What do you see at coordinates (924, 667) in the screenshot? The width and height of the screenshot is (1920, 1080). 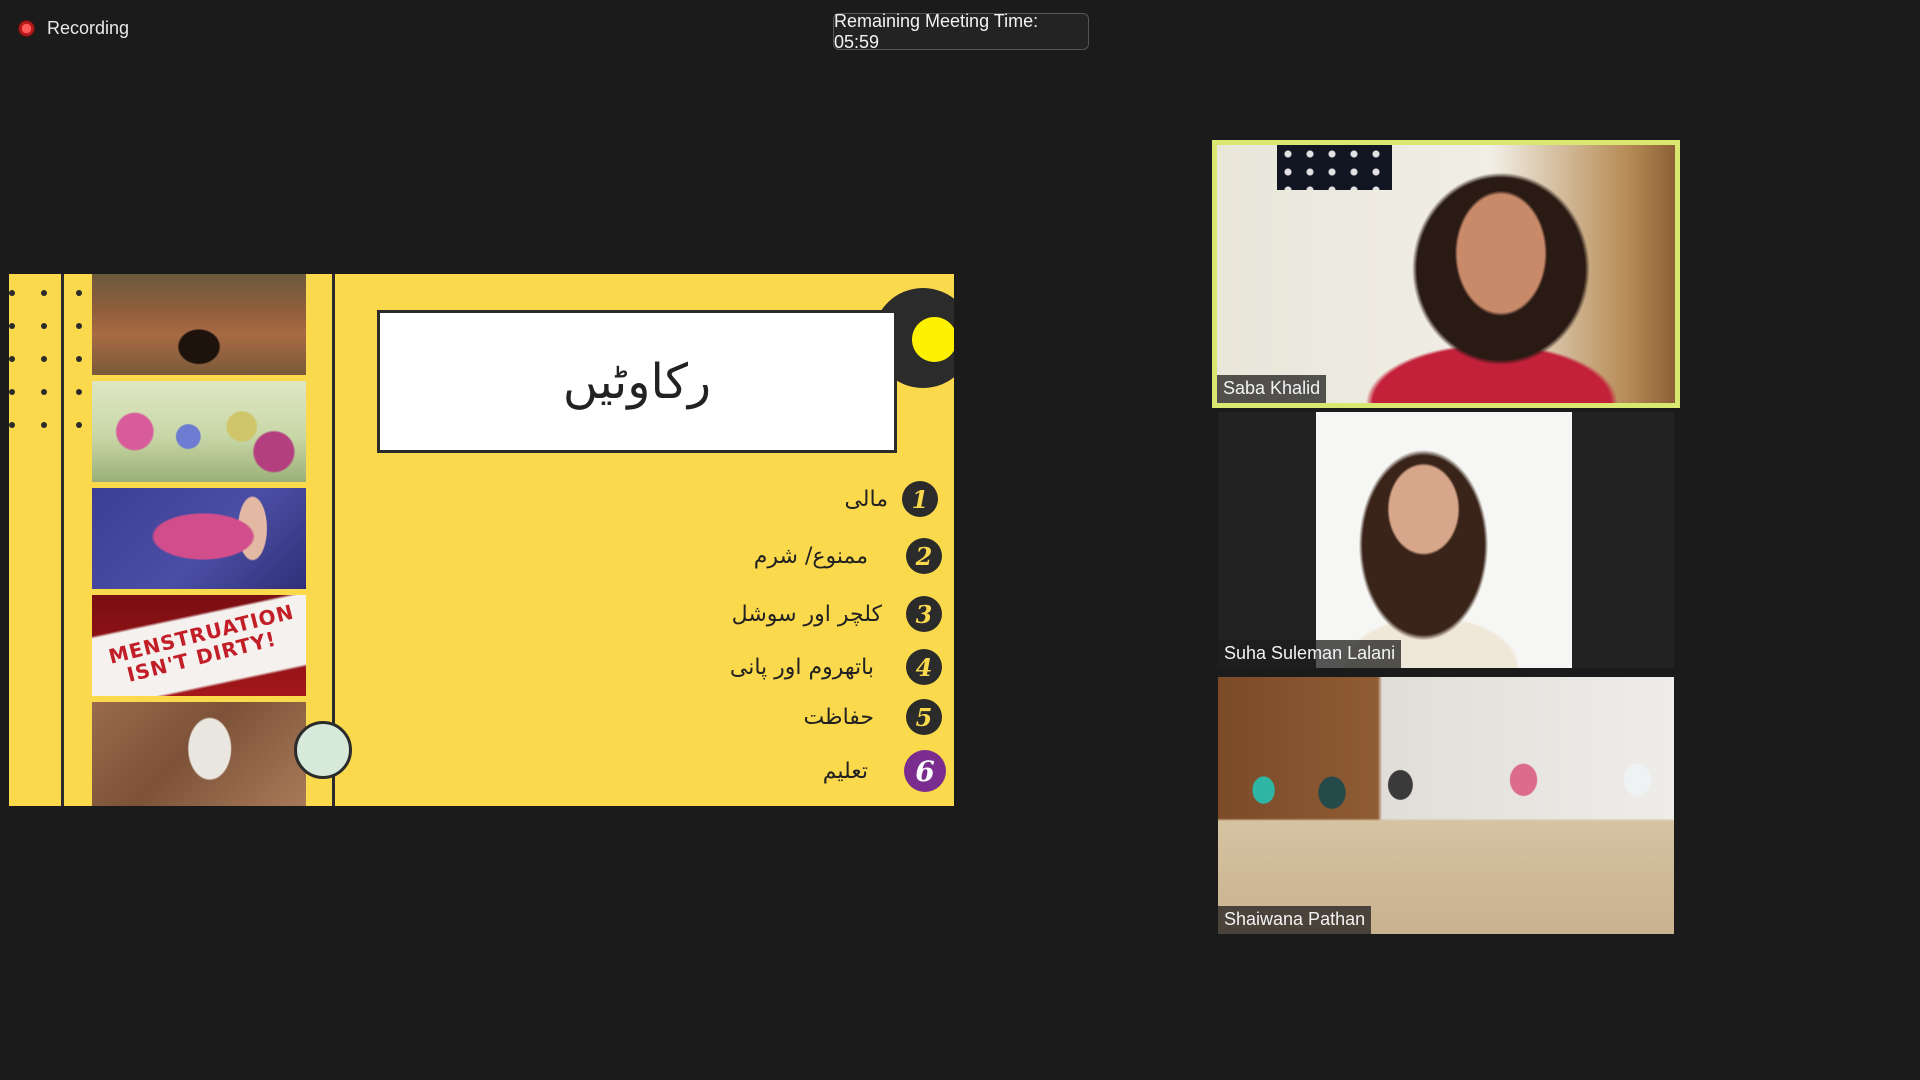 I see `number-badge: 4` at bounding box center [924, 667].